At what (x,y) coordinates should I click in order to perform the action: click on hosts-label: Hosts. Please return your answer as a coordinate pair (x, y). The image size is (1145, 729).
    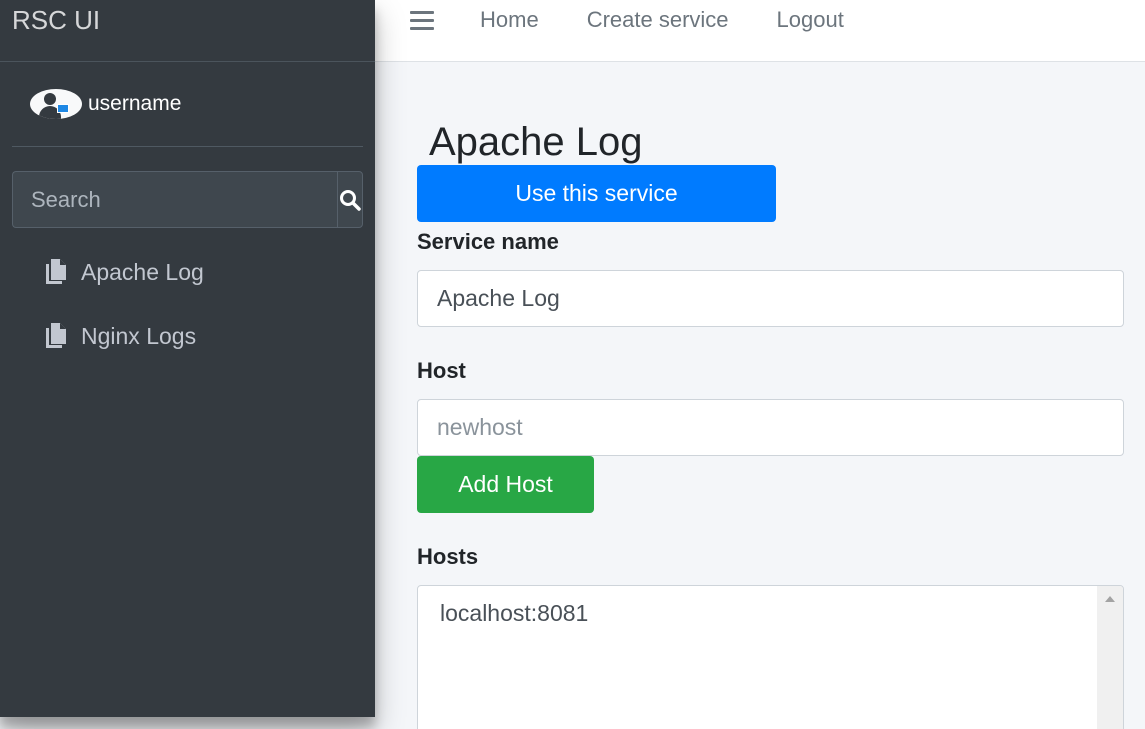
    Looking at the image, I should click on (448, 556).